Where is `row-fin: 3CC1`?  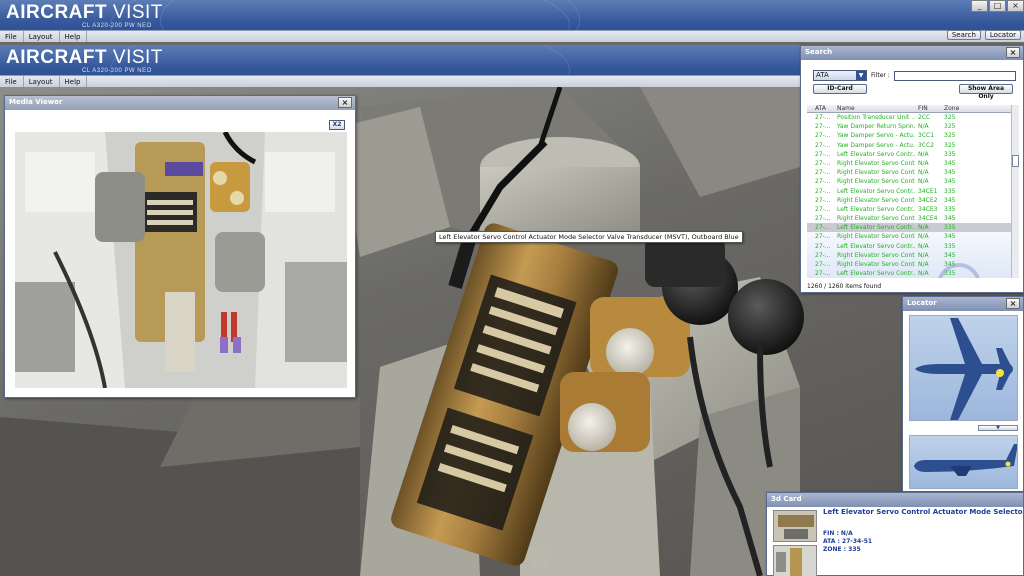
row-fin: 3CC1 is located at coordinates (926, 136).